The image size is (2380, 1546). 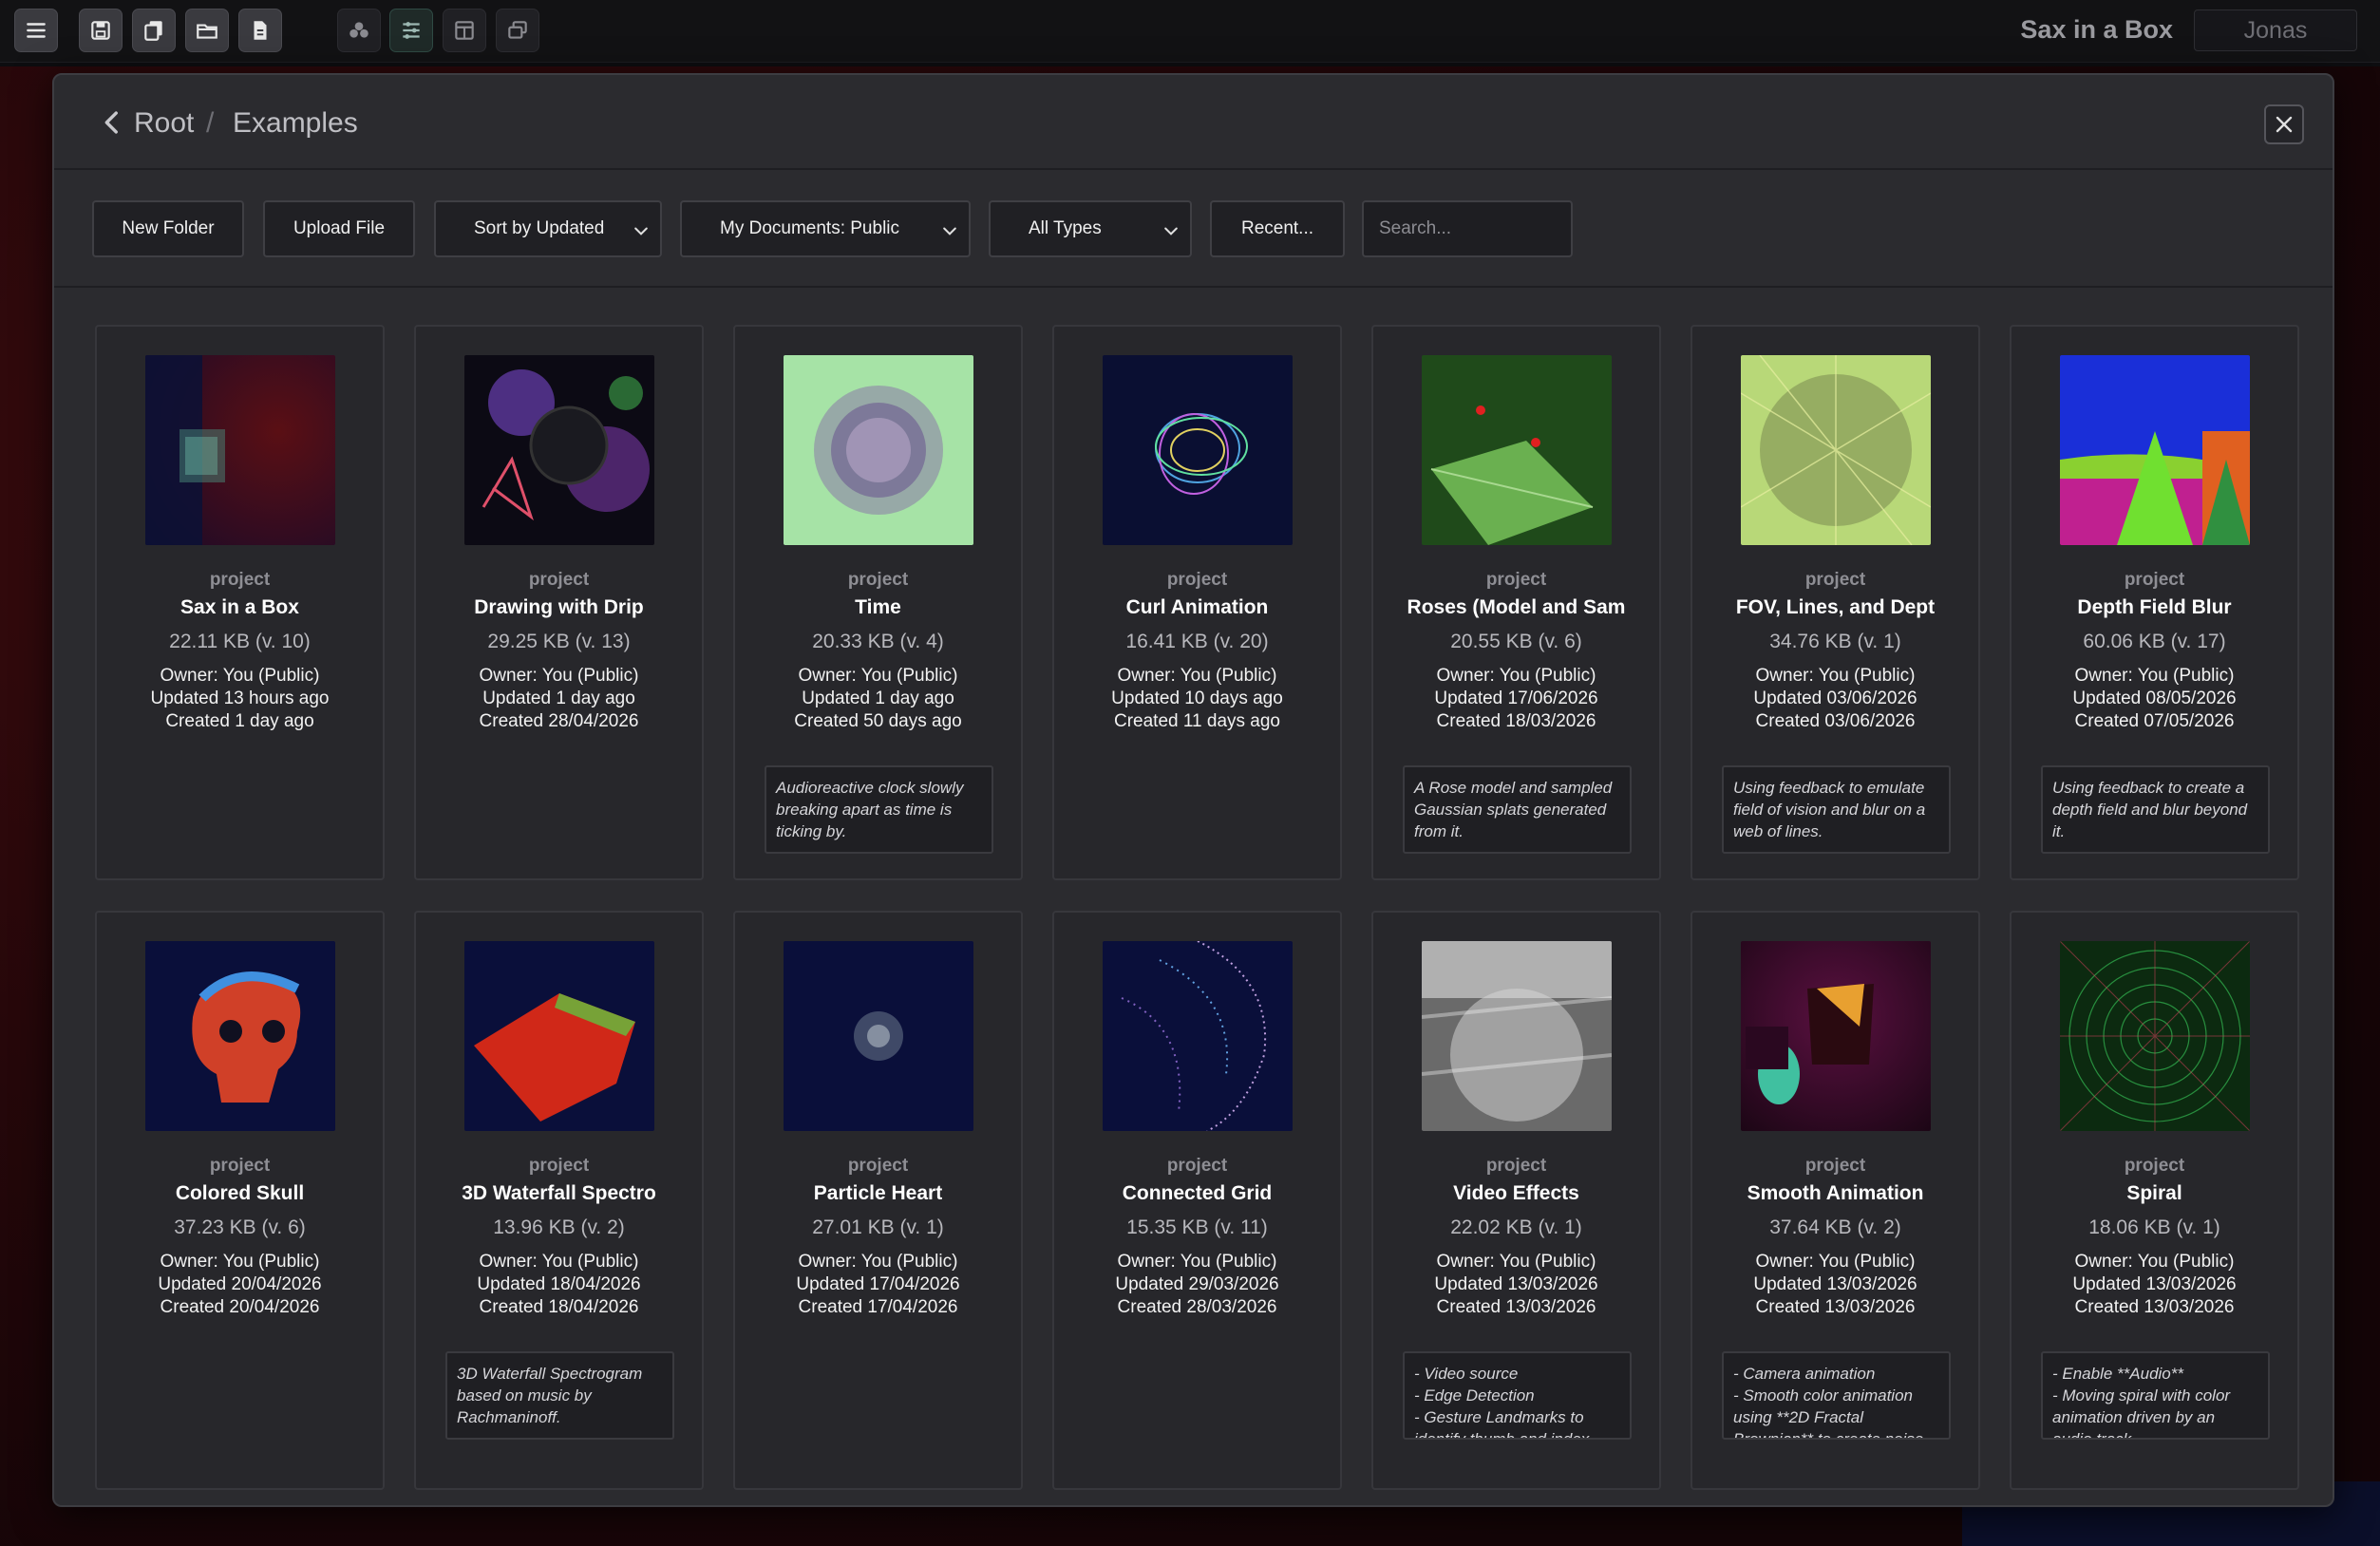 What do you see at coordinates (1835, 1227) in the screenshot?
I see `project-size: 37.64 KB (v. 2)` at bounding box center [1835, 1227].